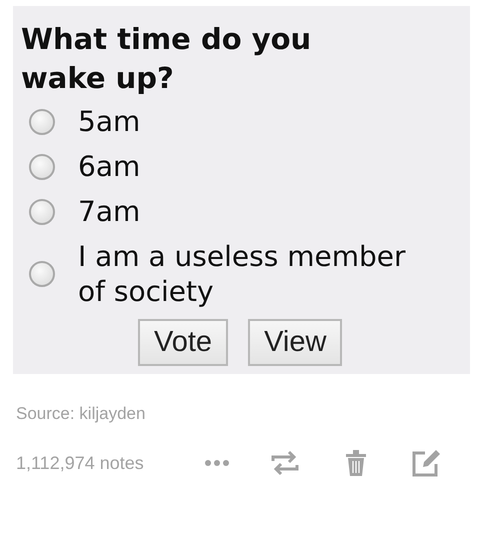 The width and height of the screenshot is (480, 533). Describe the element at coordinates (285, 463) in the screenshot. I see `reblog-icon` at that location.